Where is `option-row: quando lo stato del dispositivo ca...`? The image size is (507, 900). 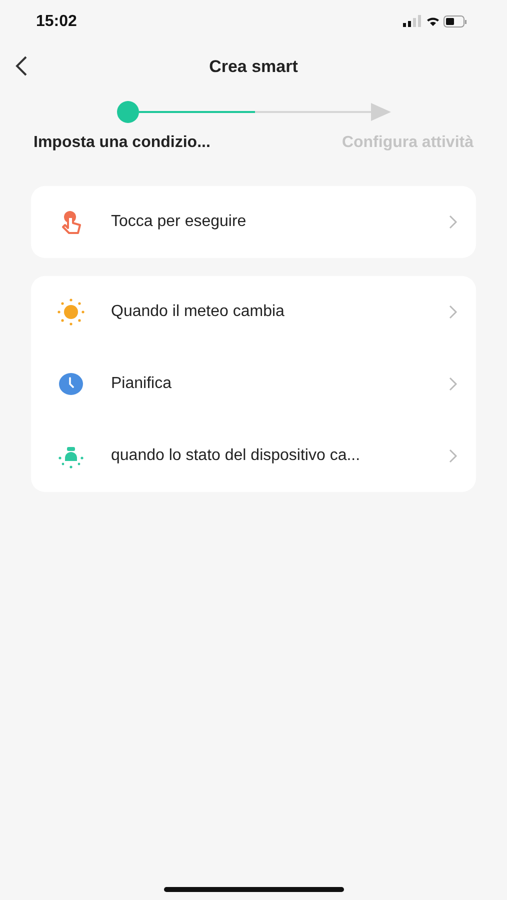 option-row: quando lo stato del dispositivo ca... is located at coordinates (253, 456).